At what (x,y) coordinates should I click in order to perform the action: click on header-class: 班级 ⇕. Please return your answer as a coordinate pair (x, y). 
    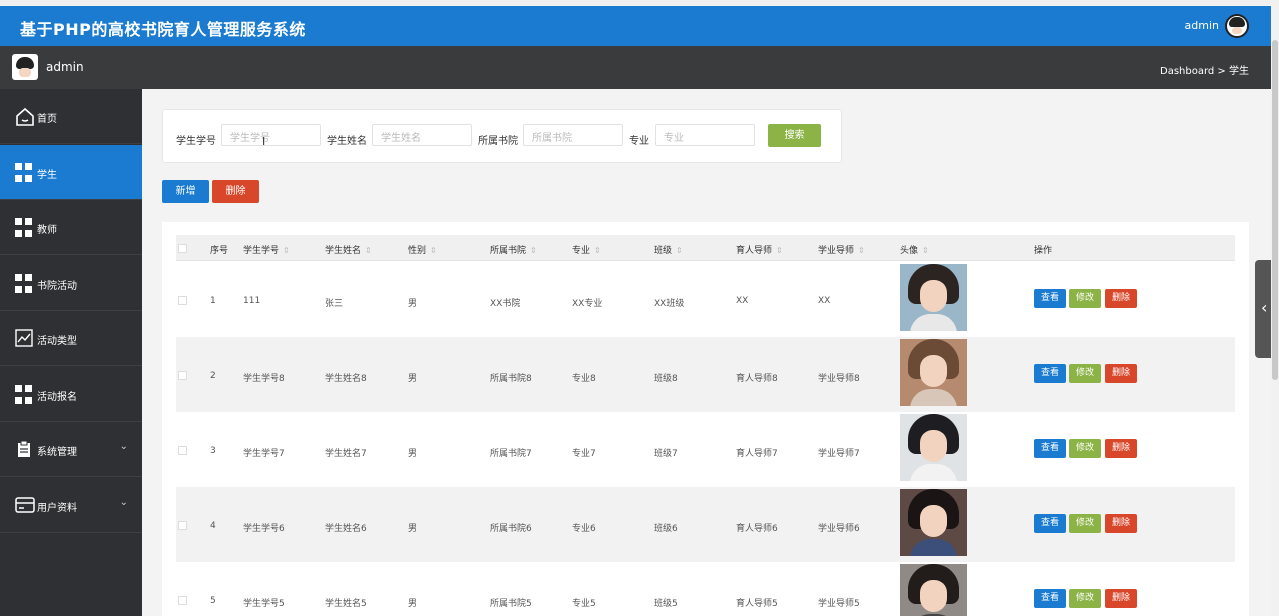
    Looking at the image, I should click on (668, 249).